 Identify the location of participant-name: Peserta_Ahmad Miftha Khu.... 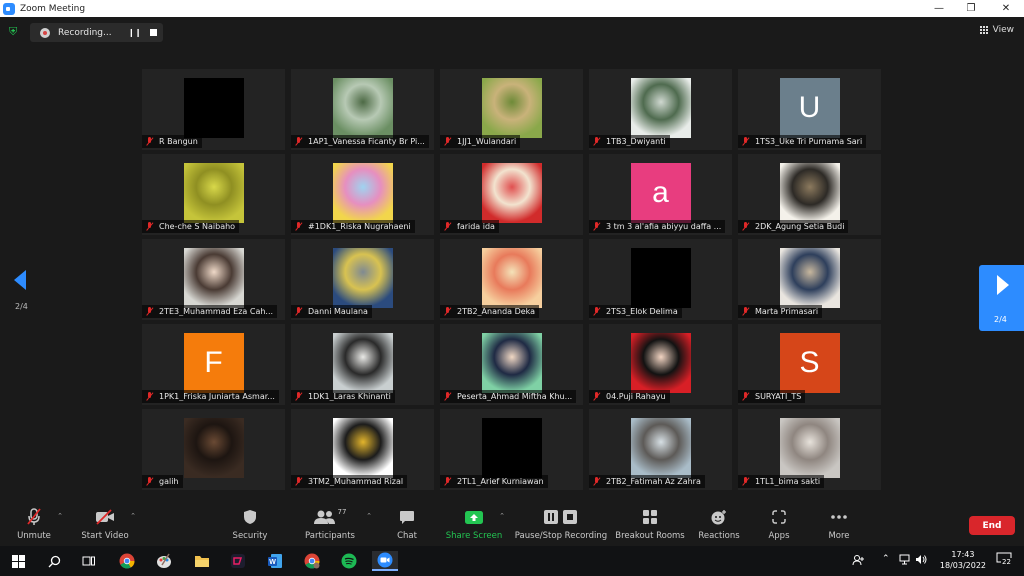
(515, 396).